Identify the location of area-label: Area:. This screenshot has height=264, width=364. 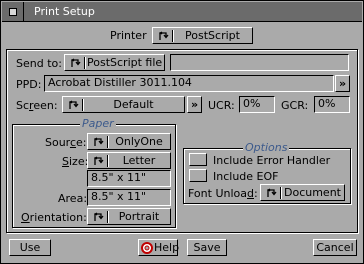
(73, 198).